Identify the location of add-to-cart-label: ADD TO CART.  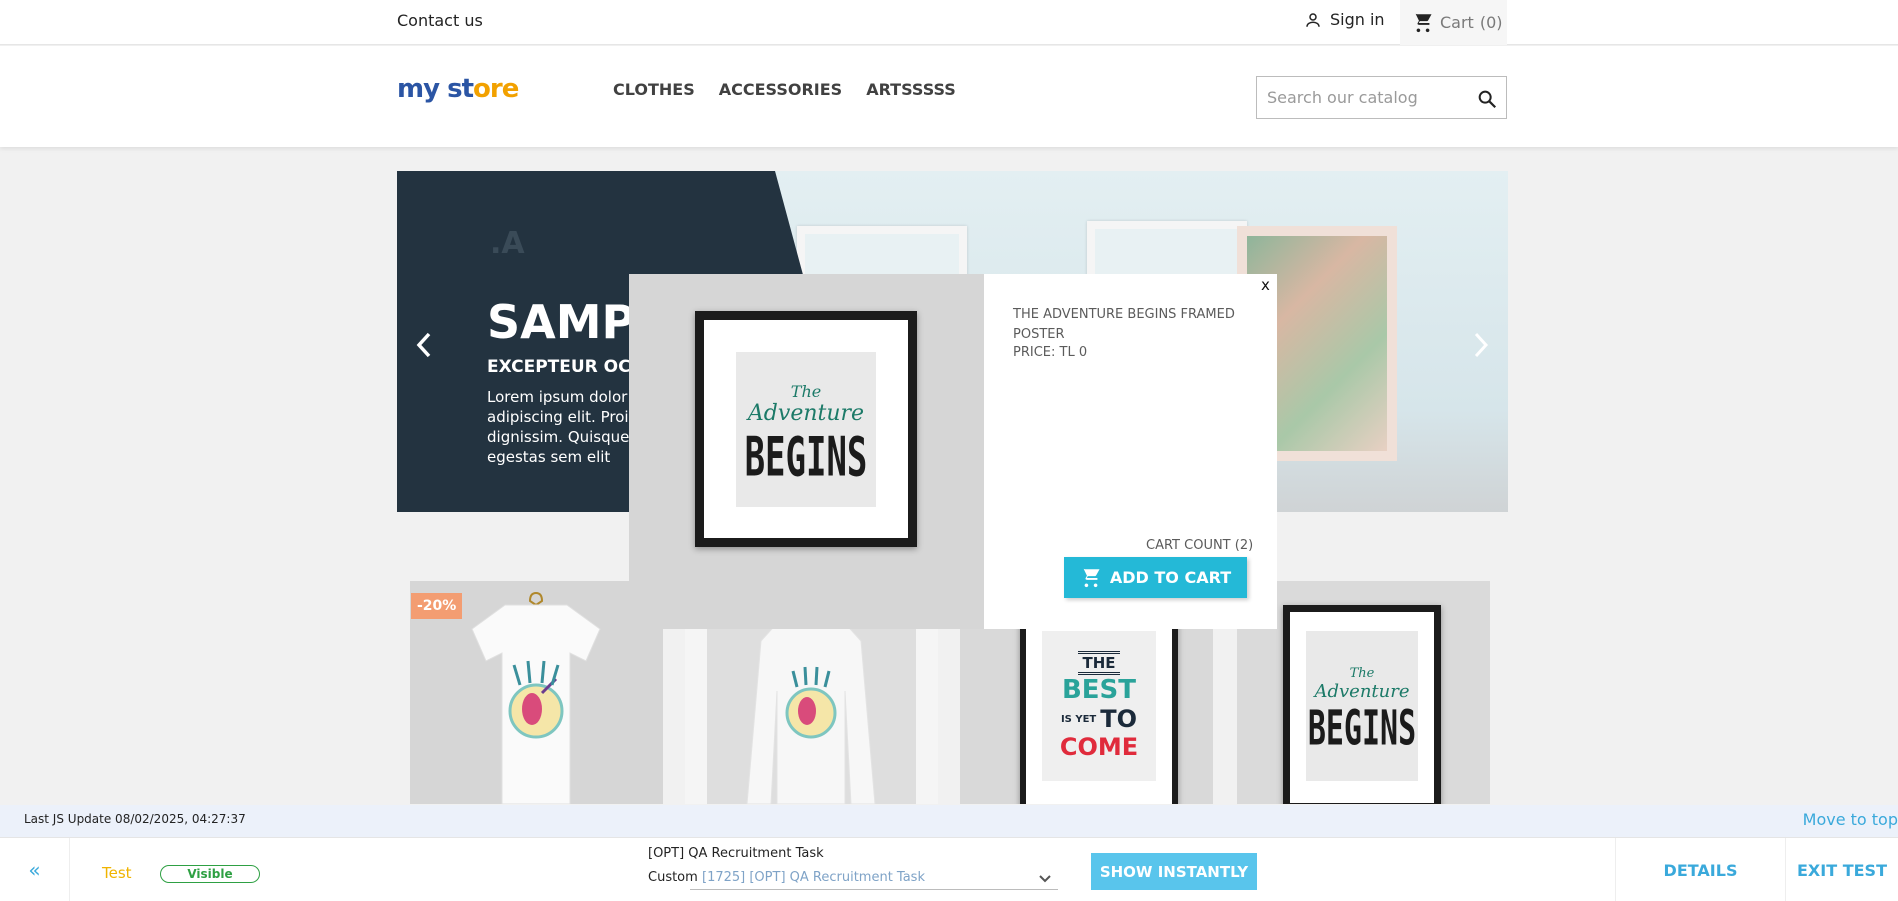
(1170, 577).